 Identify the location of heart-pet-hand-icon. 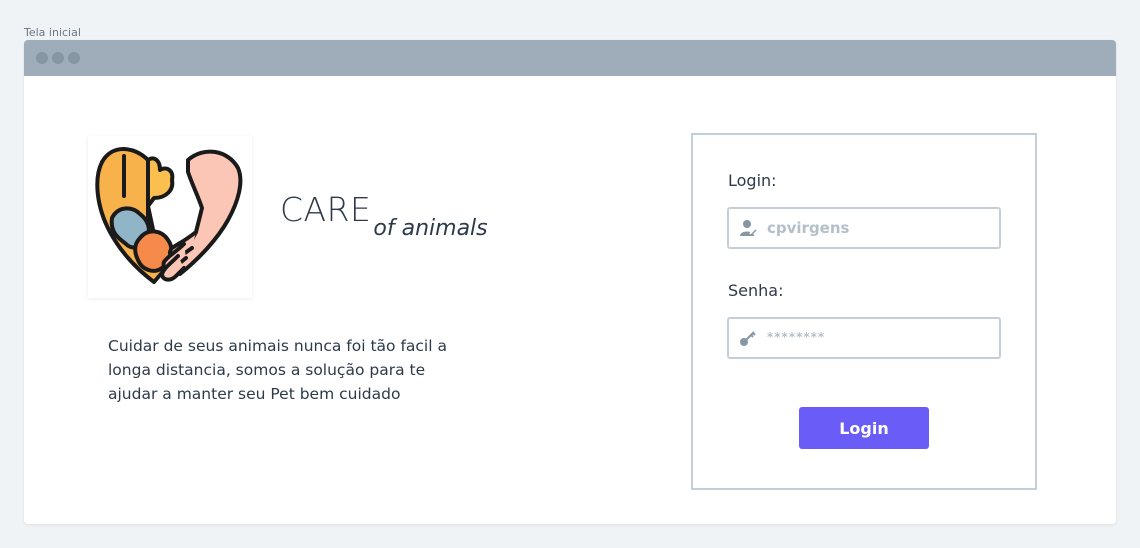
(169, 215).